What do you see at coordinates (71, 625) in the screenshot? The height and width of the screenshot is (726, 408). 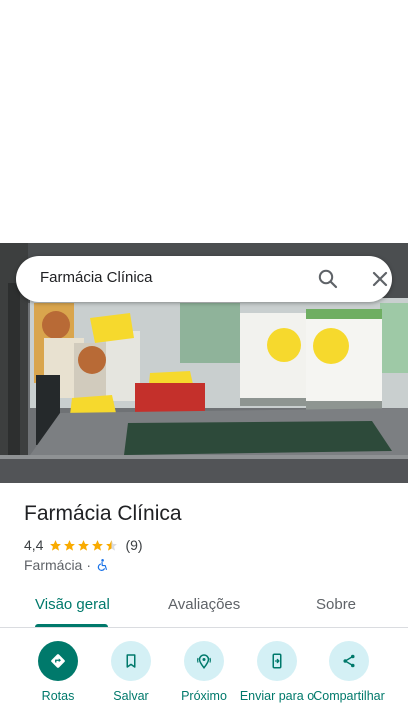 I see `active-tab-indicator` at bounding box center [71, 625].